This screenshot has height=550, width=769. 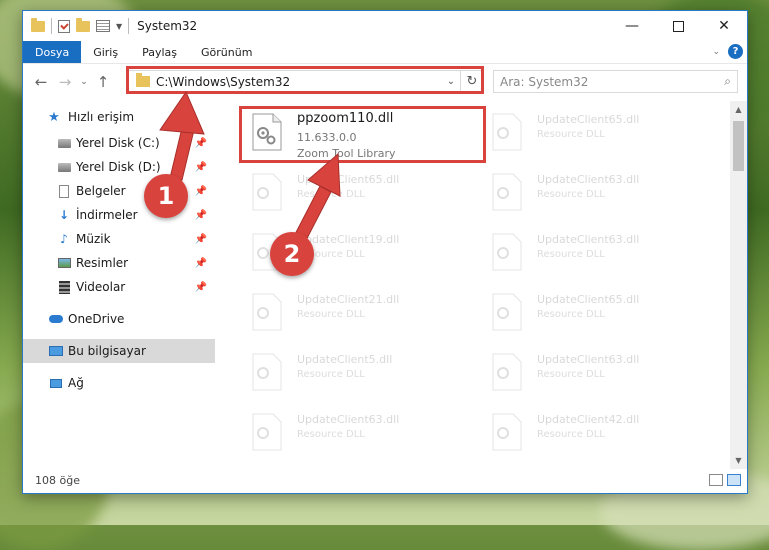 What do you see at coordinates (250, 170) in the screenshot?
I see `callout-arrows` at bounding box center [250, 170].